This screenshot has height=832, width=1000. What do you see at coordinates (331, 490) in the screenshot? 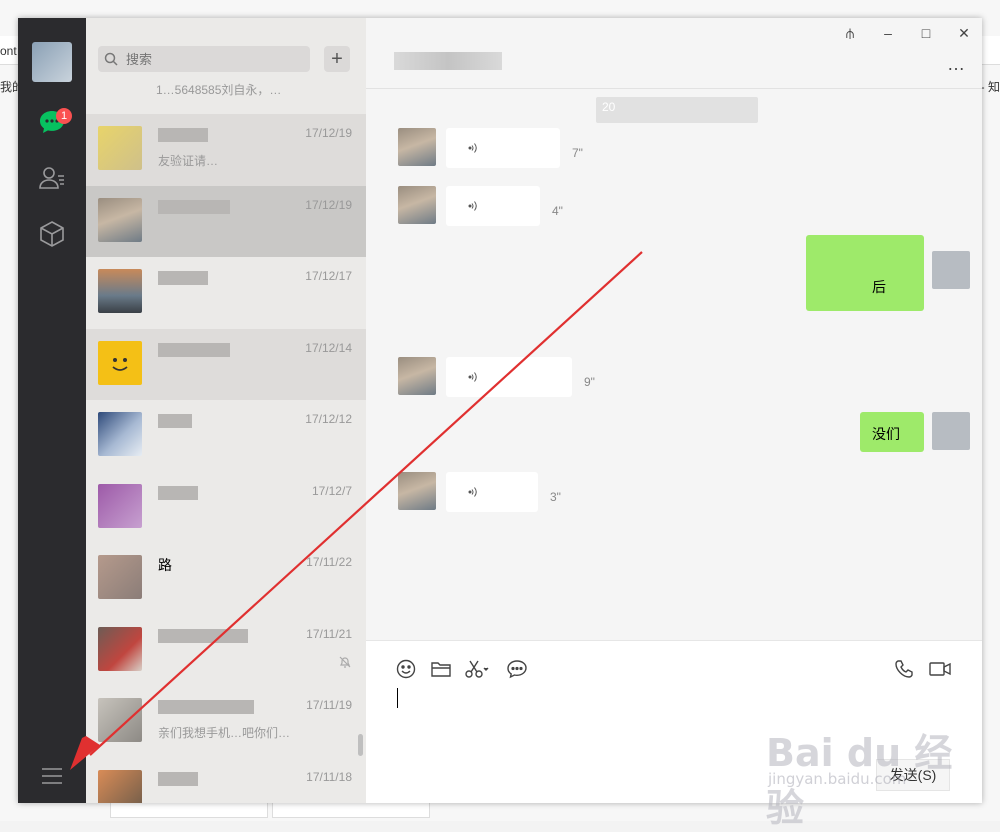
I see `chat-time: 17/12/7` at bounding box center [331, 490].